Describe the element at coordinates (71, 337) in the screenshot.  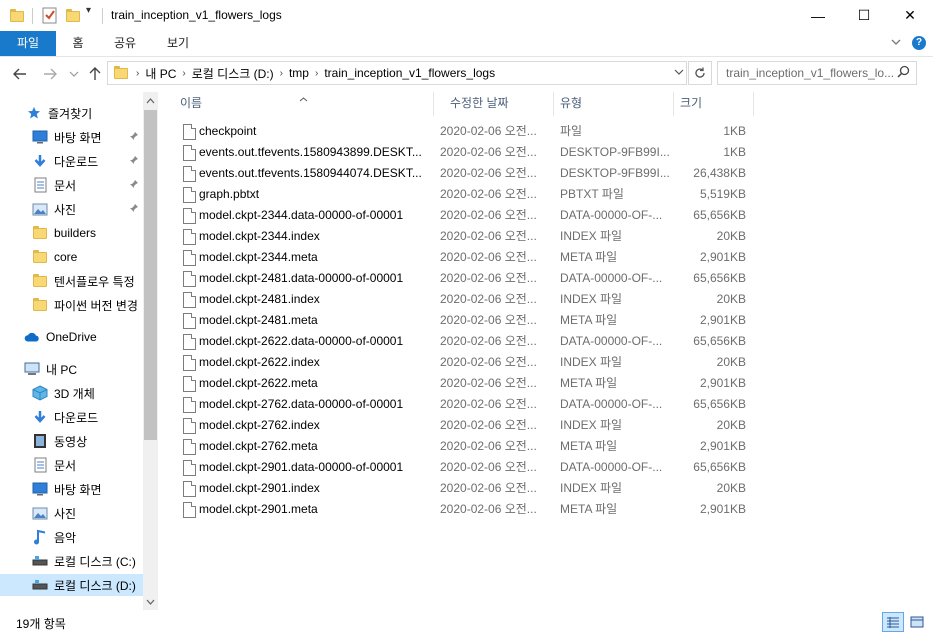
I see `nav-item: OneDrive` at that location.